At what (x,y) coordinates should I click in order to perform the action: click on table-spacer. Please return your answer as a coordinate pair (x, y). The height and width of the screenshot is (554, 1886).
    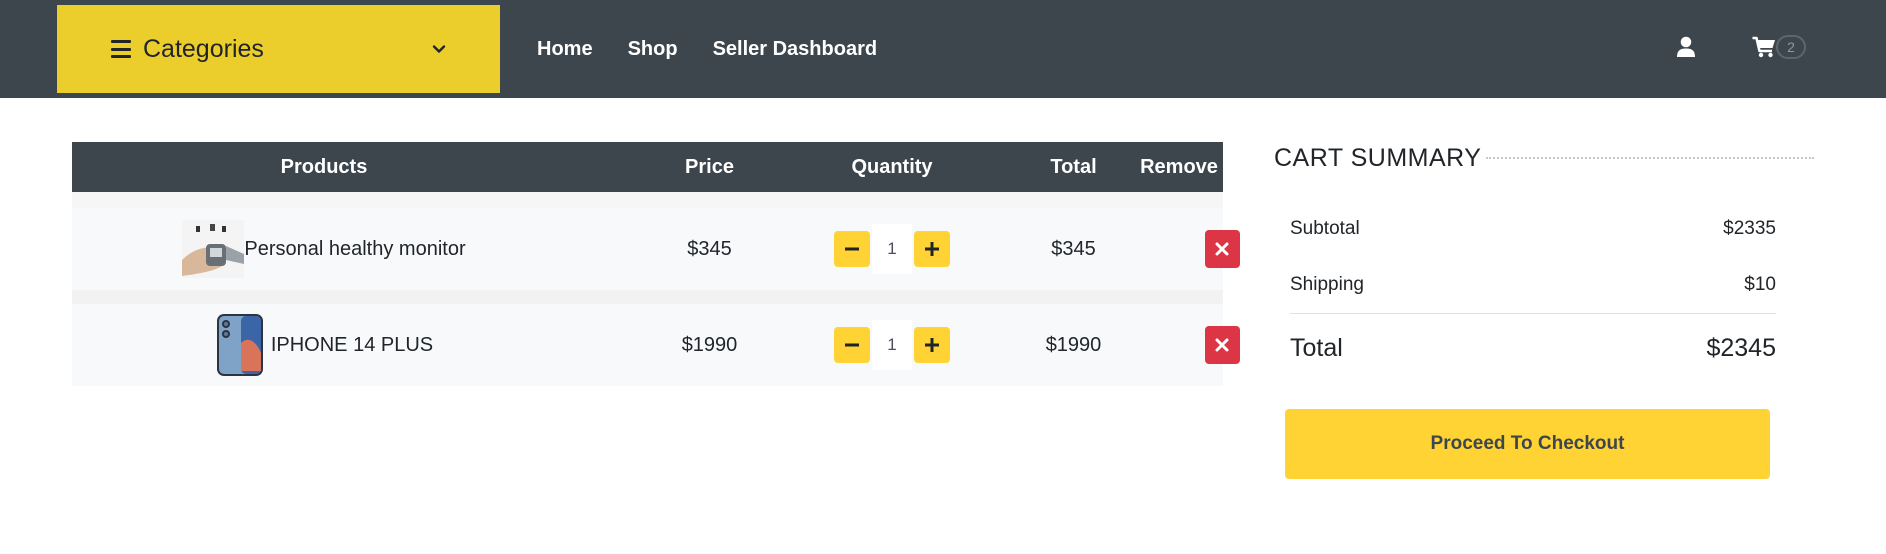
    Looking at the image, I should click on (647, 200).